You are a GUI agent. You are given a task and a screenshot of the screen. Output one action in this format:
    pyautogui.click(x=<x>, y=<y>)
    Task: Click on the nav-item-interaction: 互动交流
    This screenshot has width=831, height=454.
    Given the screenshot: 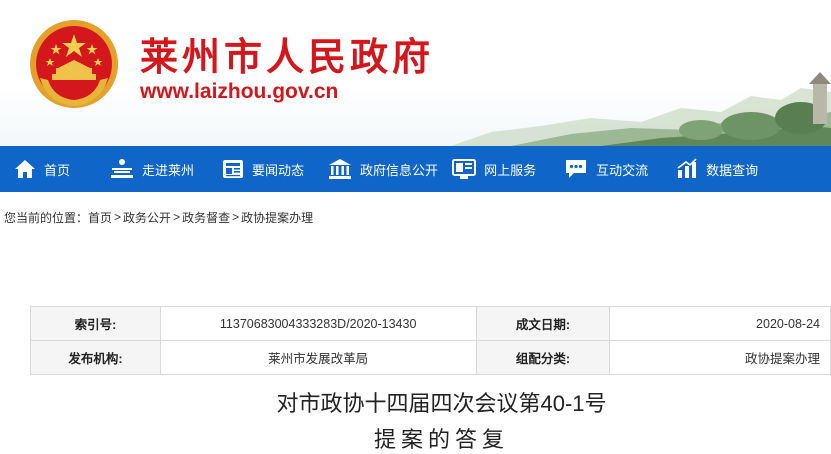 What is the action you would take?
    pyautogui.click(x=606, y=169)
    